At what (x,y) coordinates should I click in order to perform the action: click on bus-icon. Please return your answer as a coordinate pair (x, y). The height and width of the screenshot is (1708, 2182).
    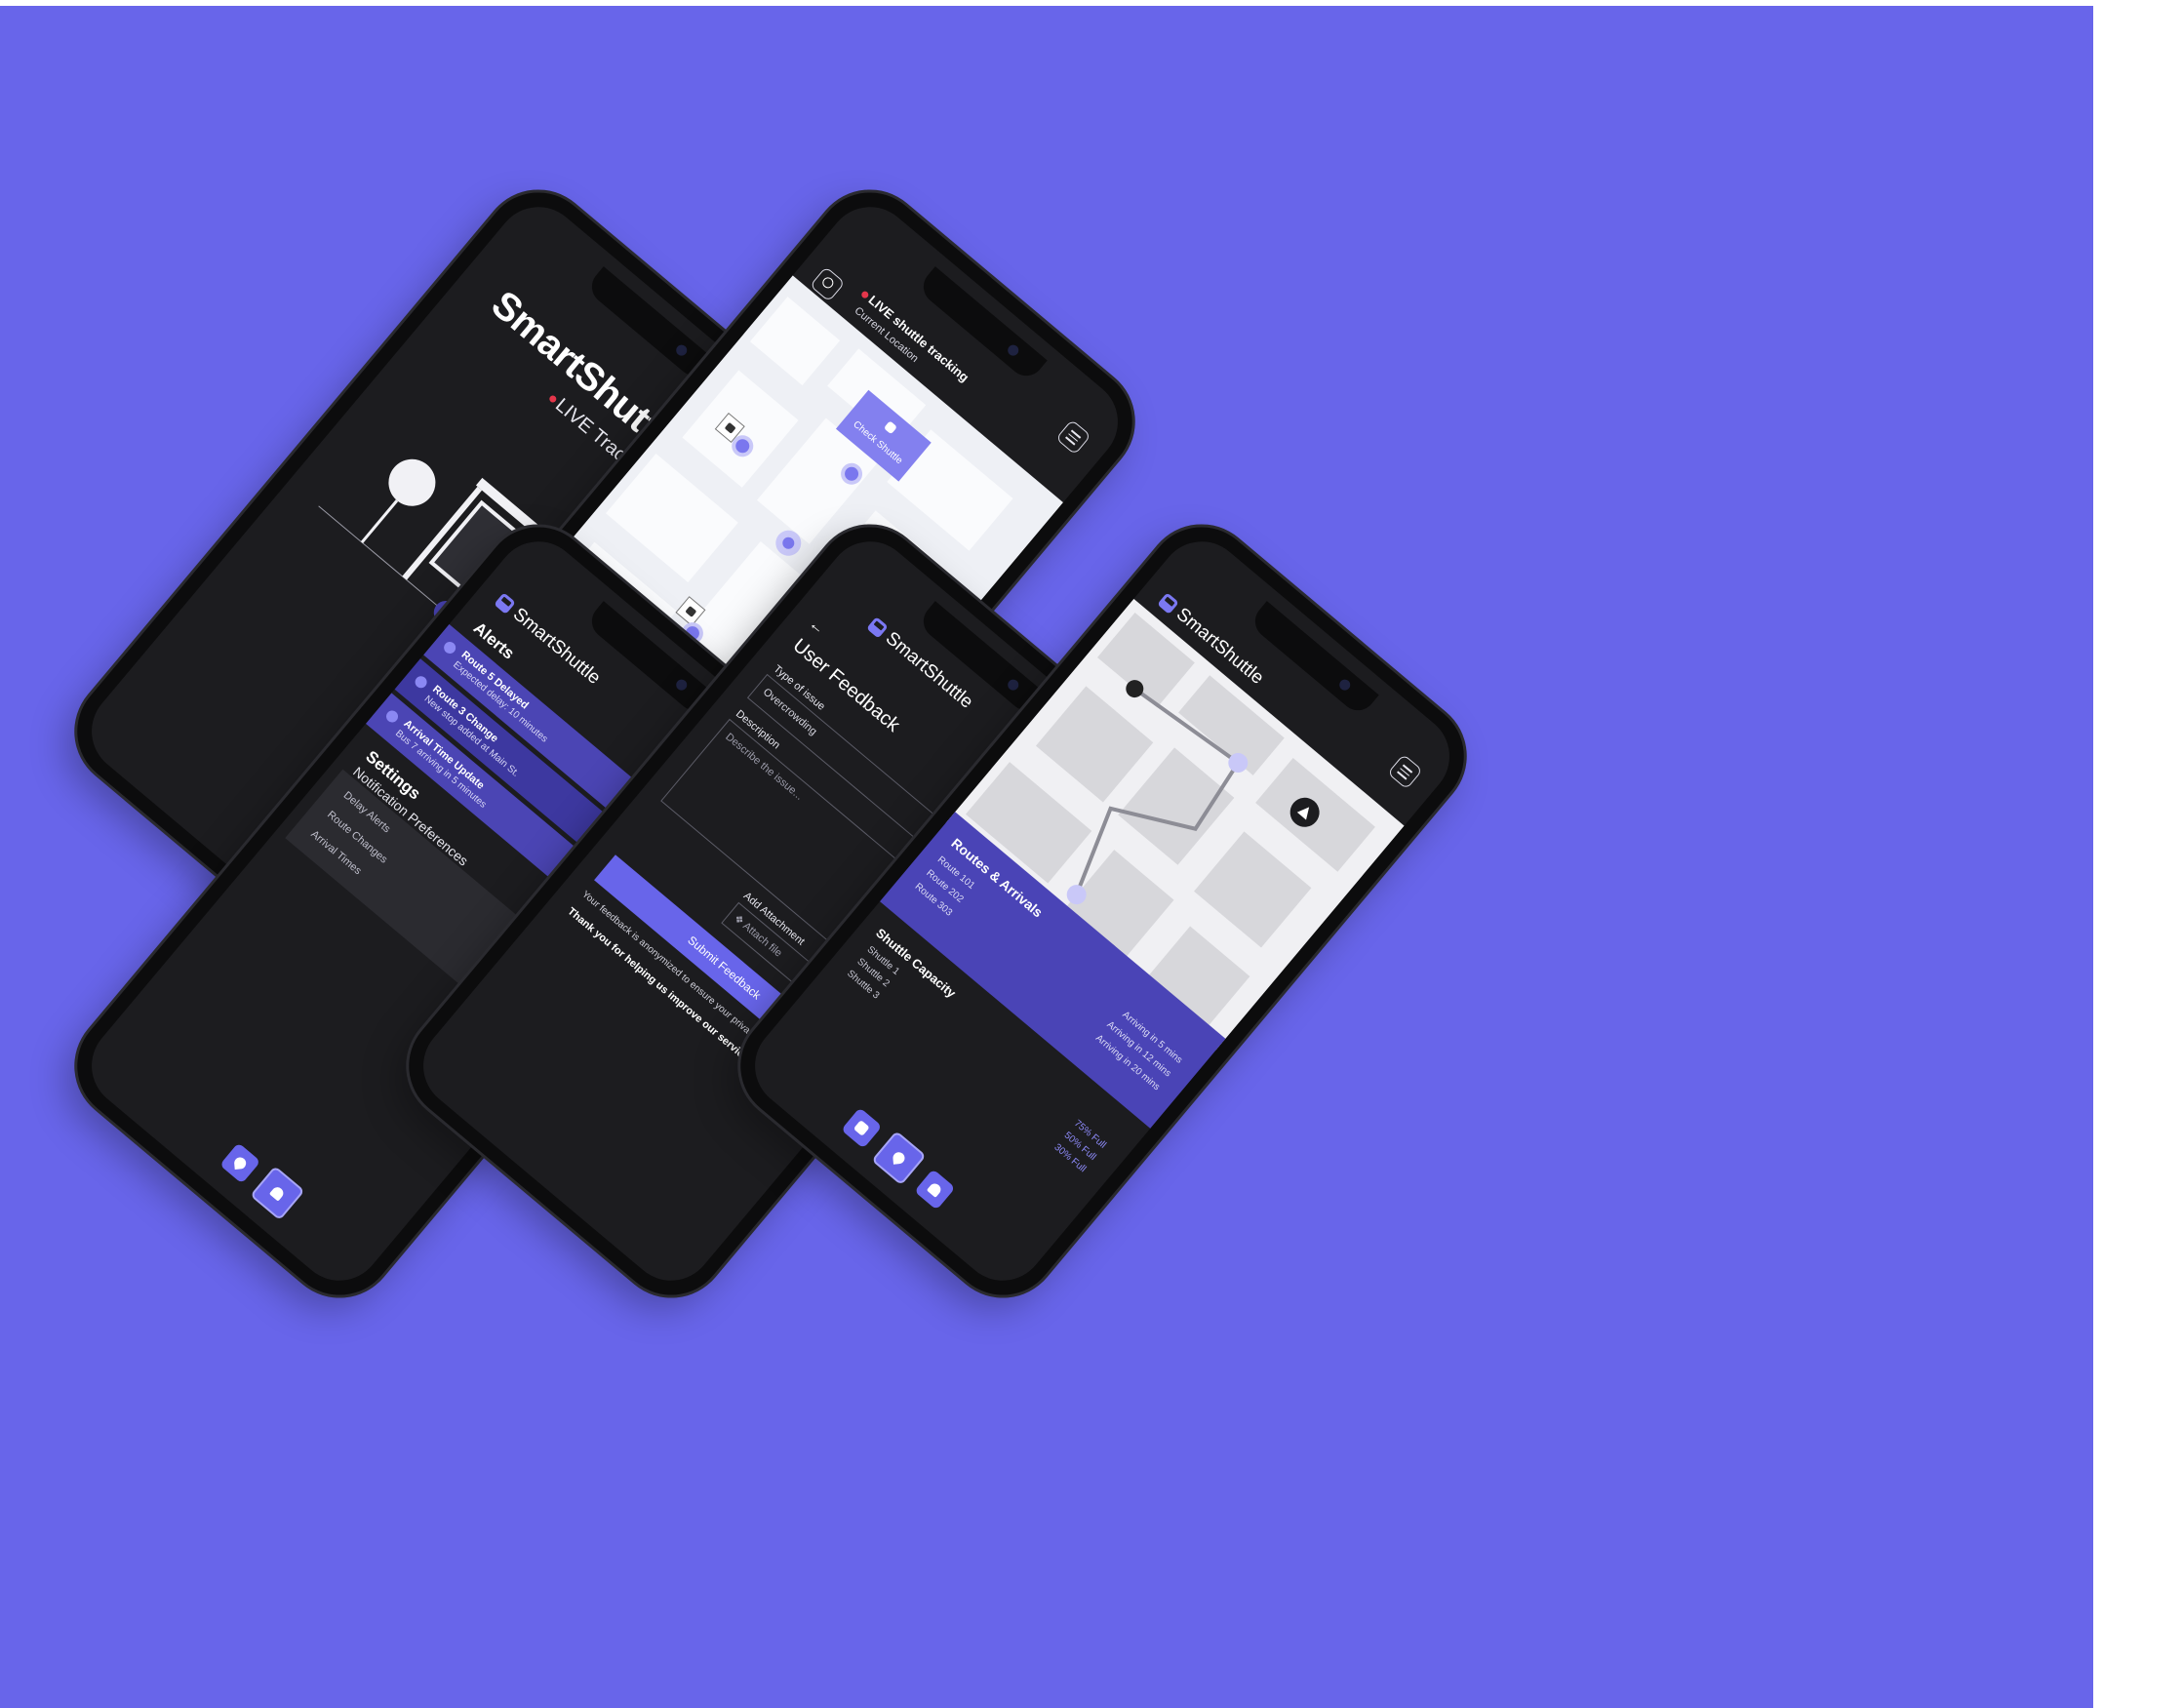
    Looking at the image, I should click on (861, 1128).